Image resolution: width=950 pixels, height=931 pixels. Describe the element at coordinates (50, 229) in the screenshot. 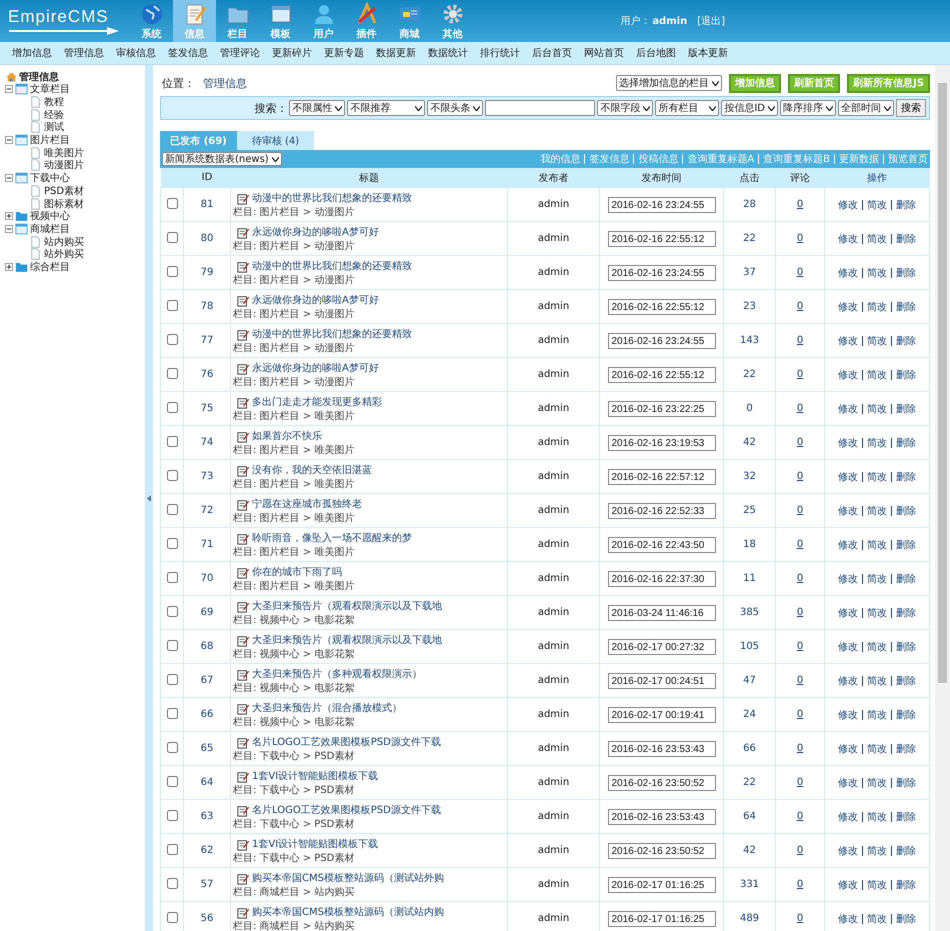

I see `tree-item: 商城栏目` at that location.